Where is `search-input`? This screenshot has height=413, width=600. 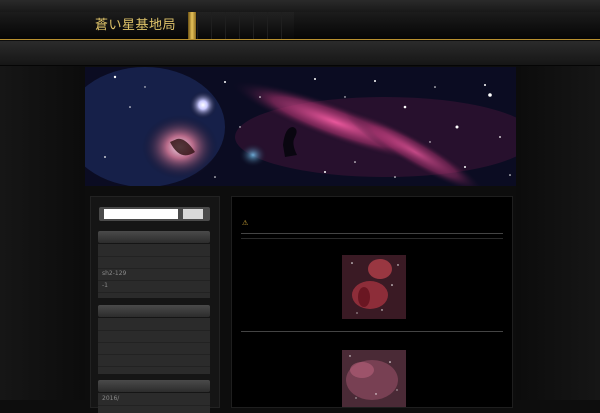 search-input is located at coordinates (141, 214).